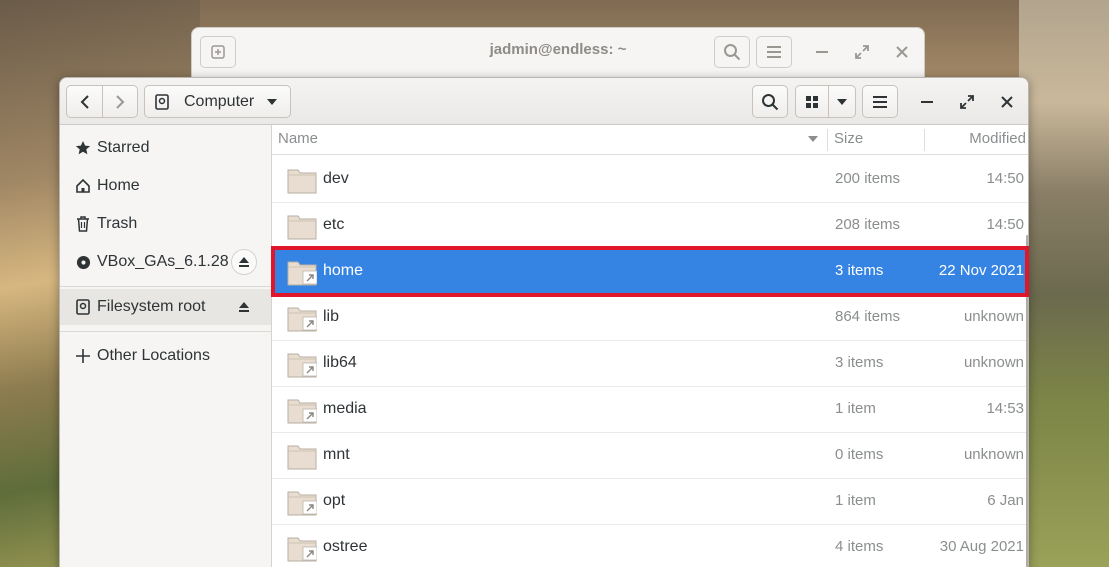  I want to click on sidebar-item-starred: Starred, so click(165, 148).